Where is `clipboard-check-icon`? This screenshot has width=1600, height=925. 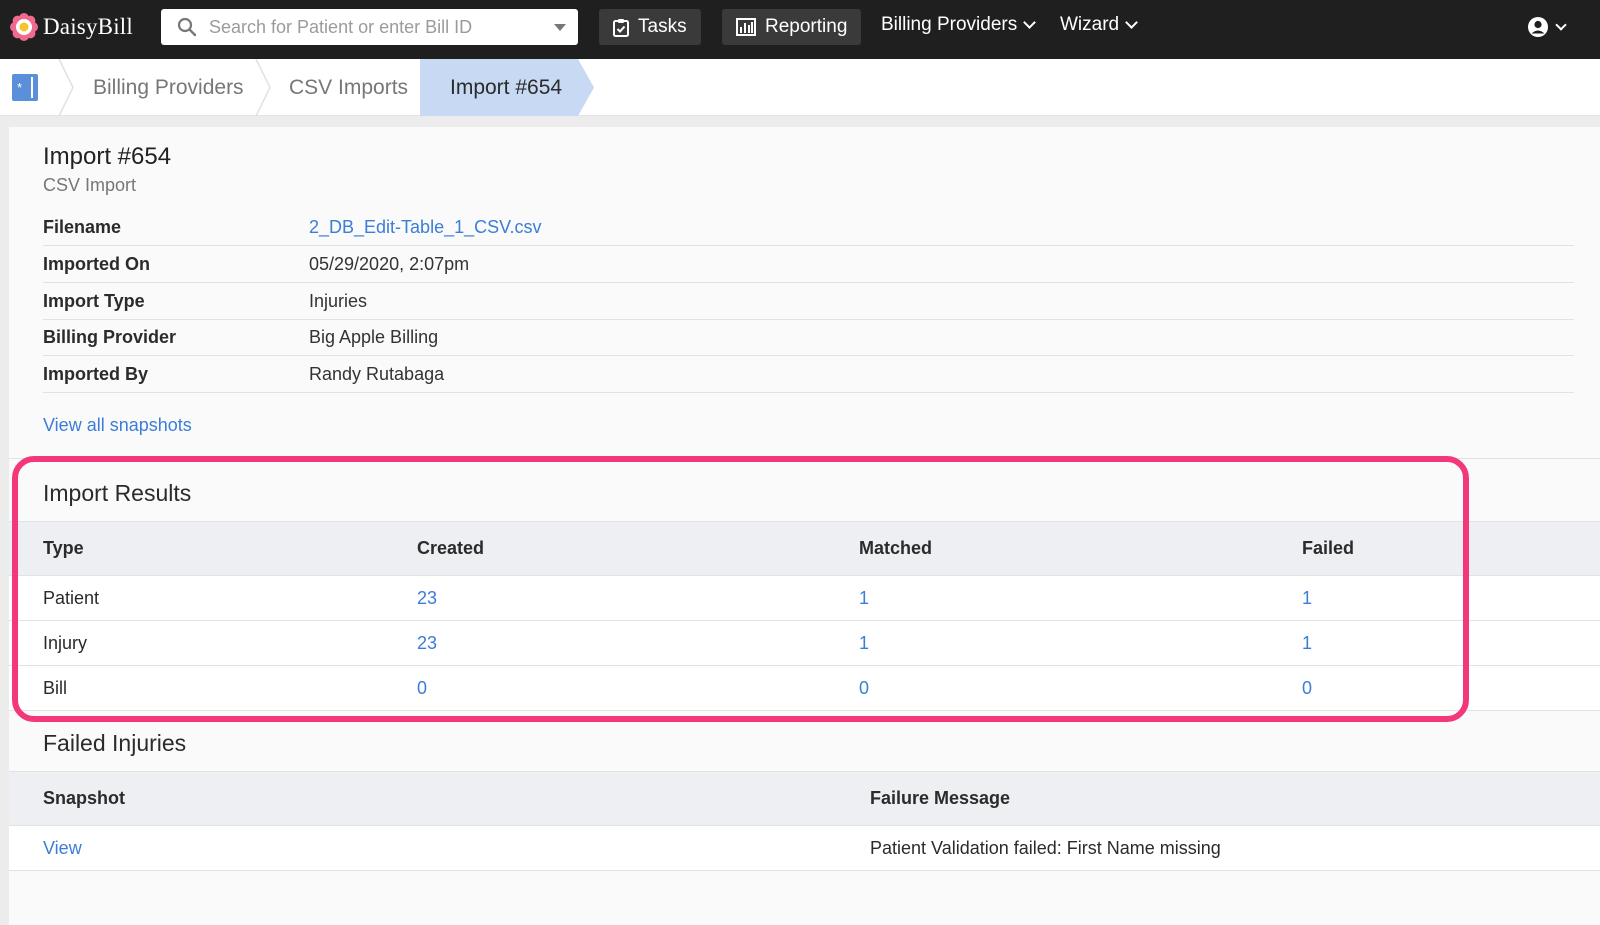 clipboard-check-icon is located at coordinates (621, 27).